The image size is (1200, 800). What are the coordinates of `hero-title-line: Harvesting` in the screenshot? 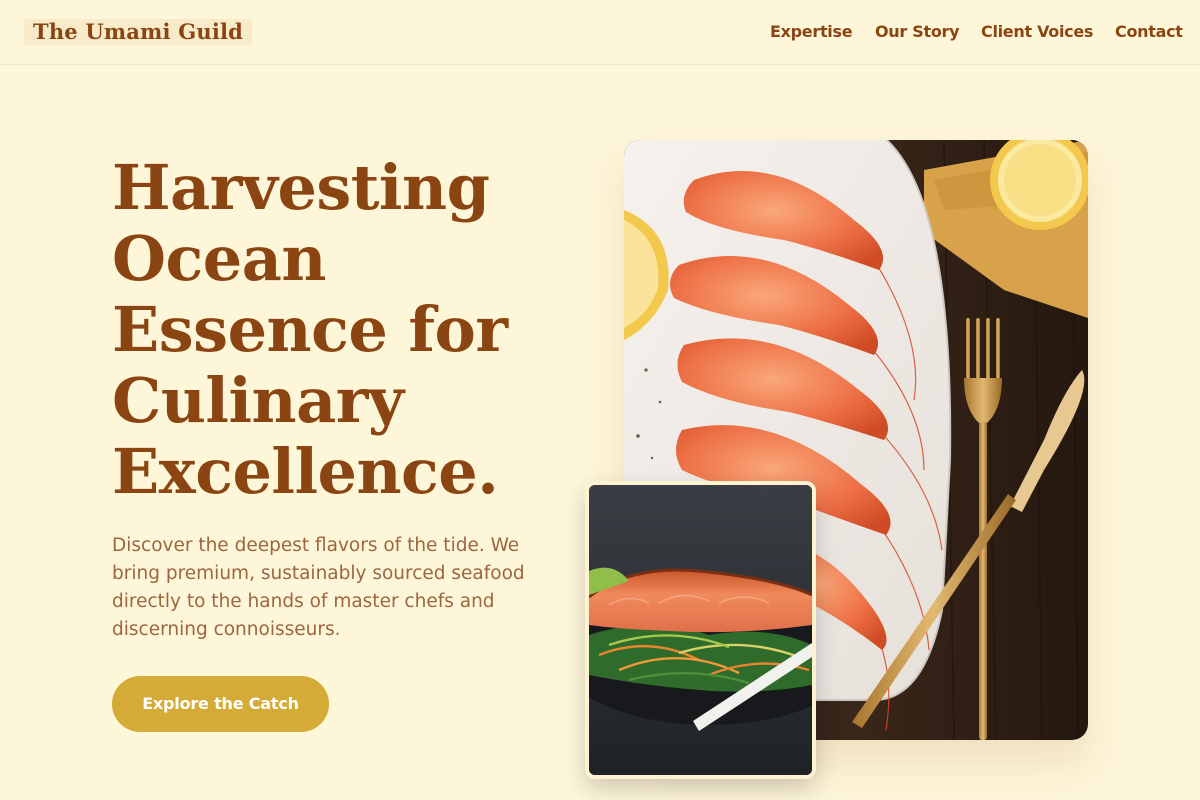 It's located at (301, 187).